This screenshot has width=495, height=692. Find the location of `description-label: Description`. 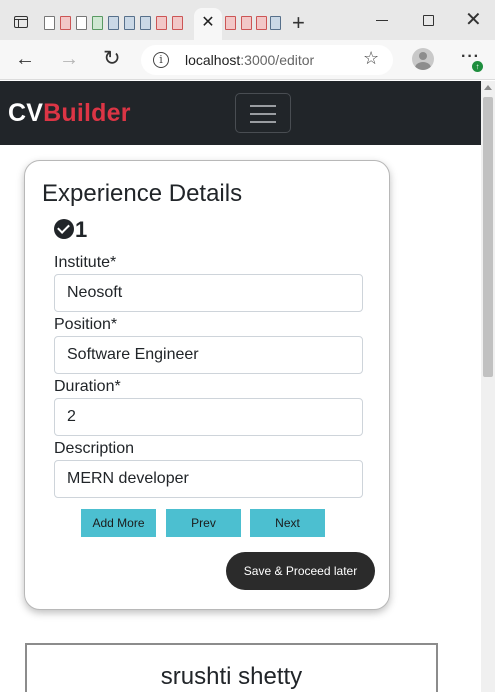

description-label: Description is located at coordinates (94, 448).